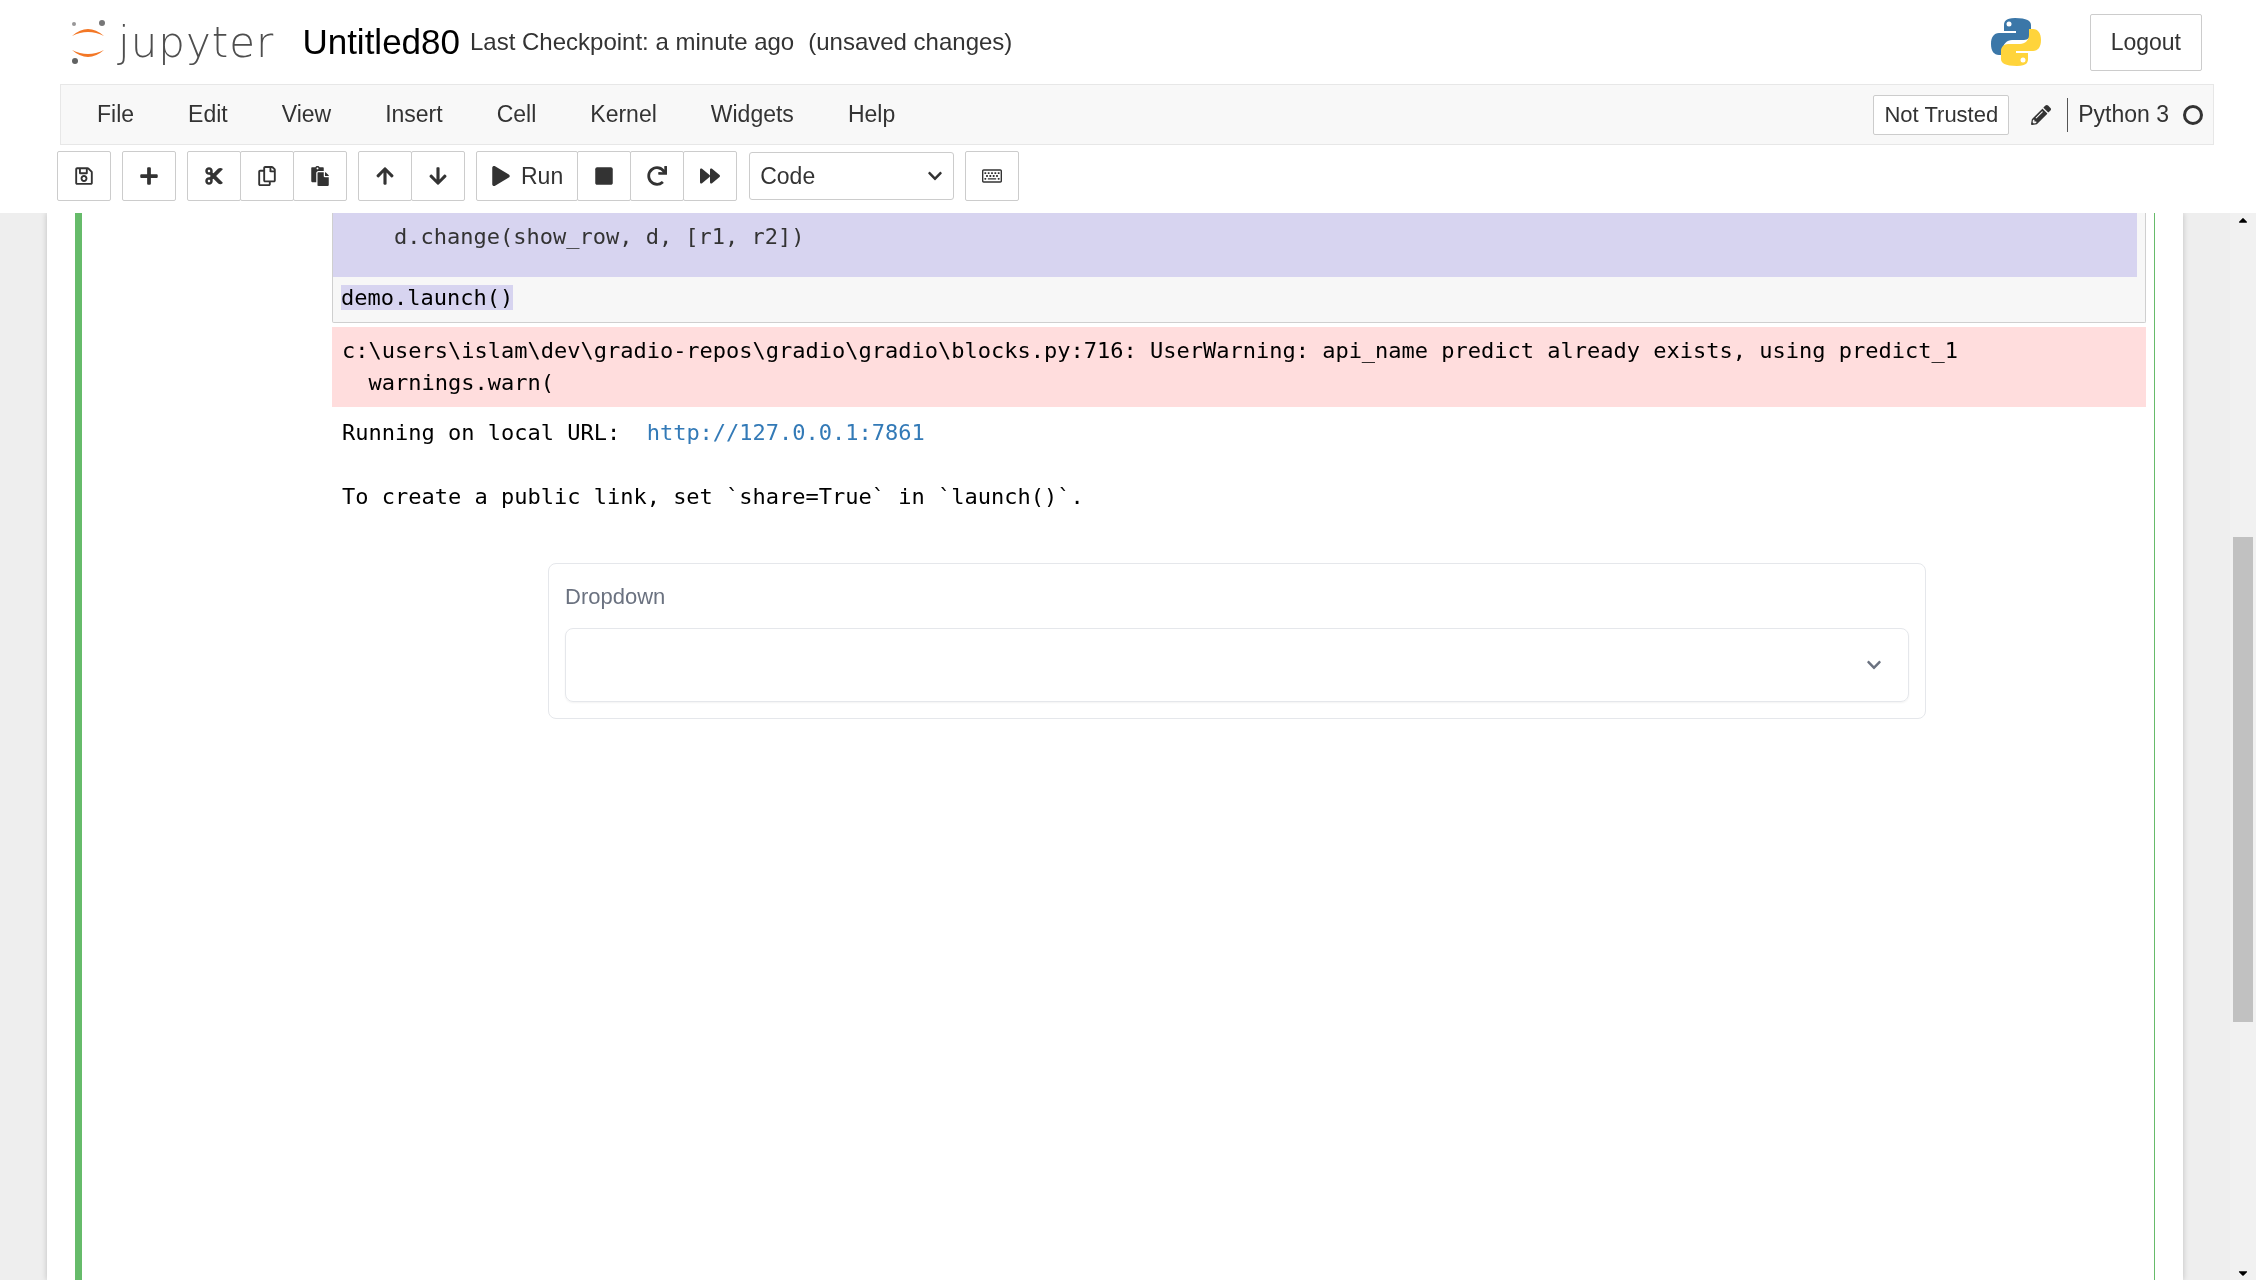  What do you see at coordinates (752, 114) in the screenshot?
I see `menu-item: Widgets` at bounding box center [752, 114].